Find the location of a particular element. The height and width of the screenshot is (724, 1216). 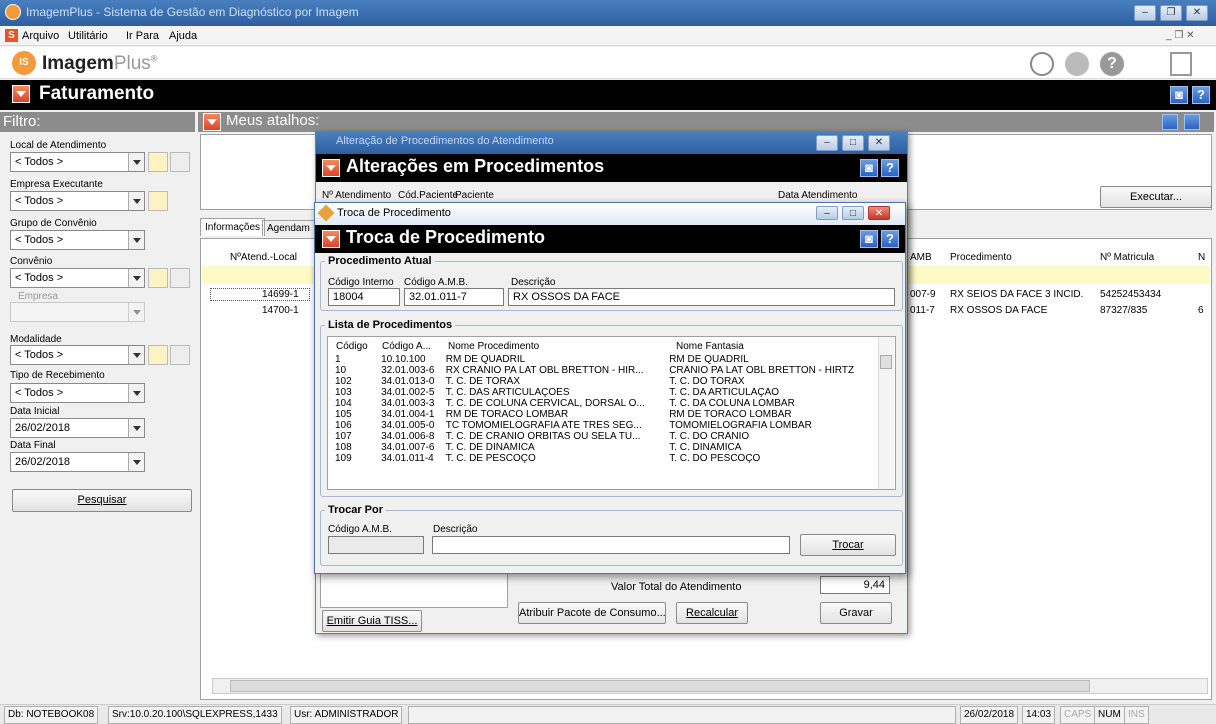

row1-proc: RX SEIOS DA FACE 3 INCID. is located at coordinates (1016, 294).